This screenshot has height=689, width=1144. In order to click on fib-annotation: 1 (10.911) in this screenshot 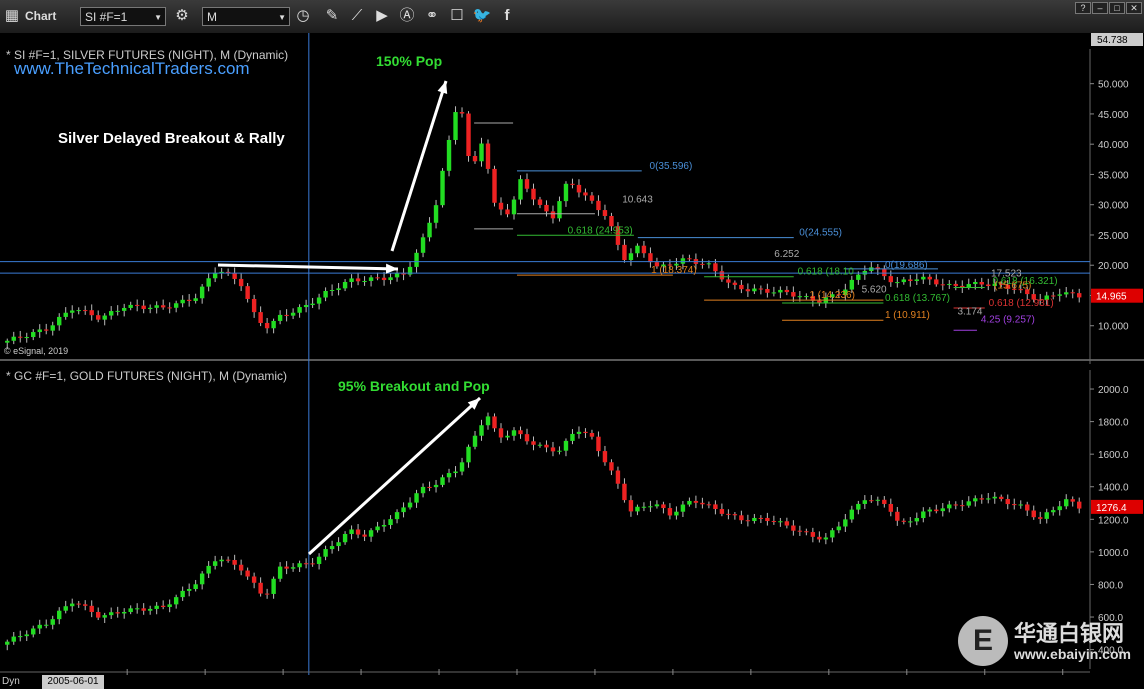, I will do `click(907, 315)`.